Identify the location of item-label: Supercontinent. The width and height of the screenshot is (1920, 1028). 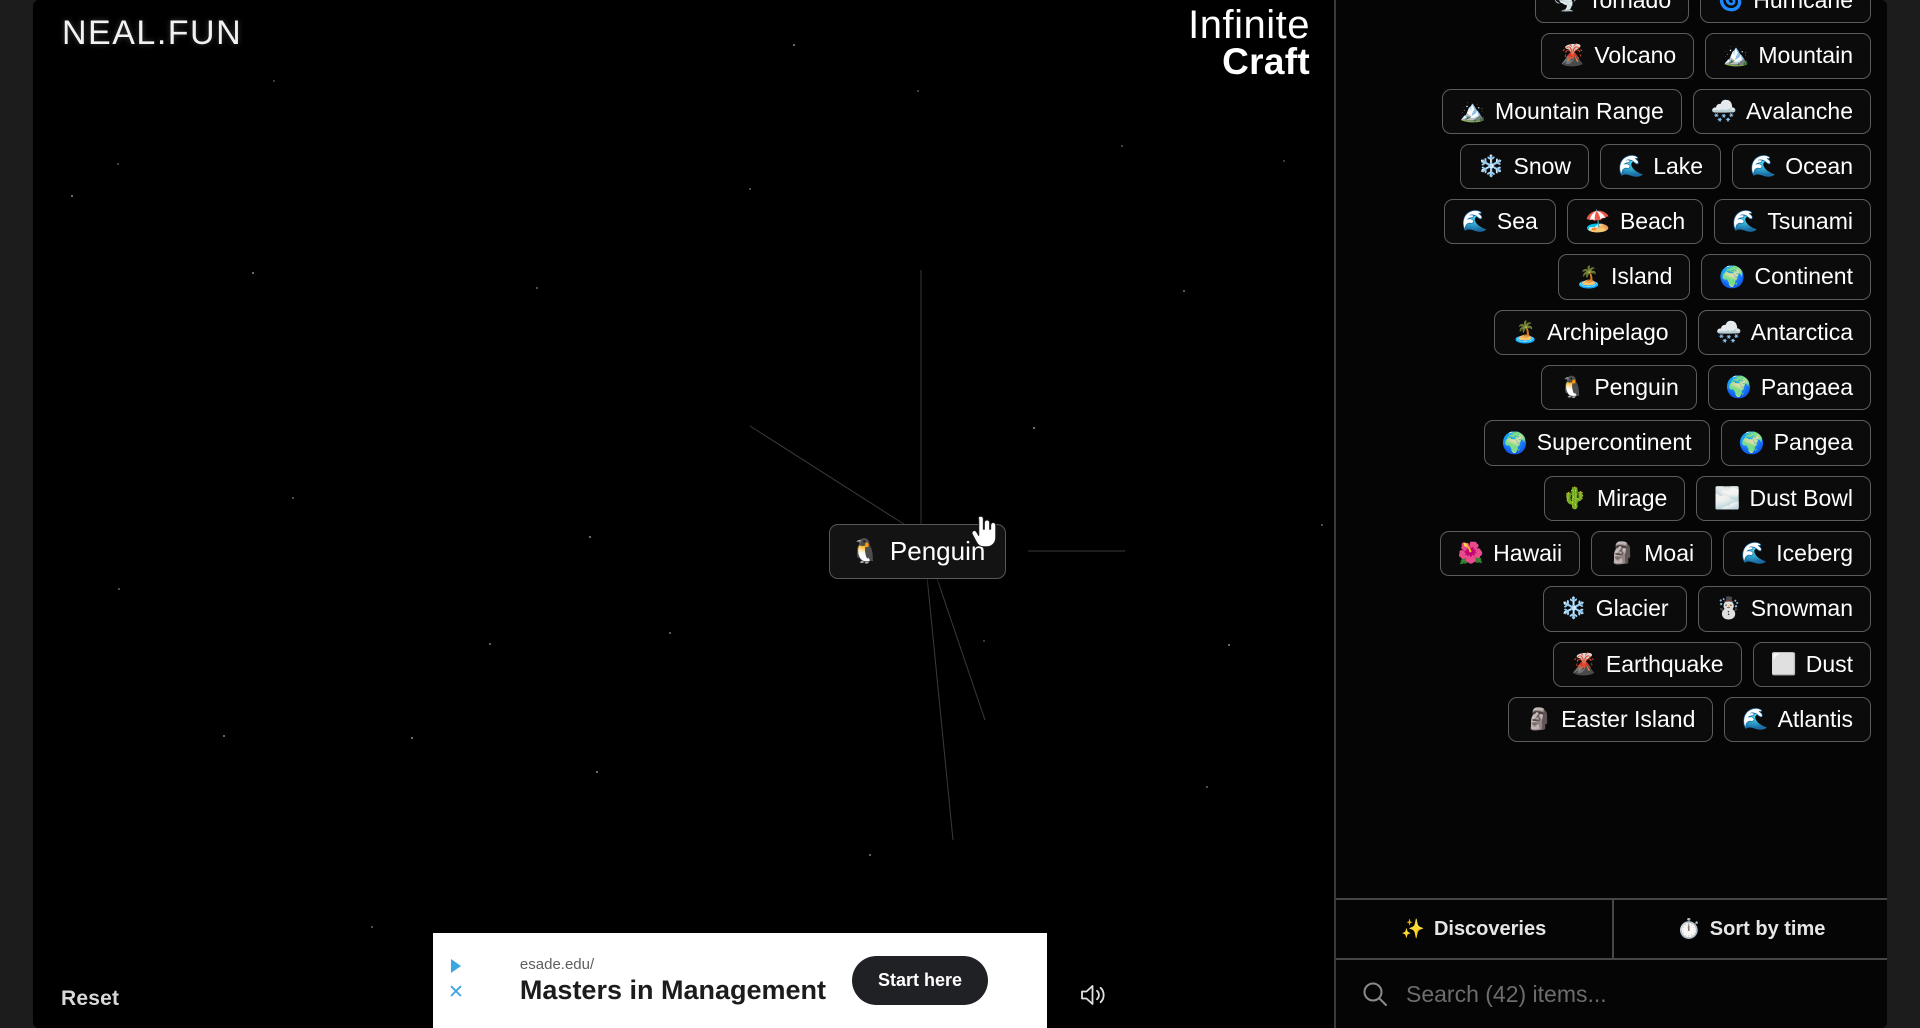
(1614, 442).